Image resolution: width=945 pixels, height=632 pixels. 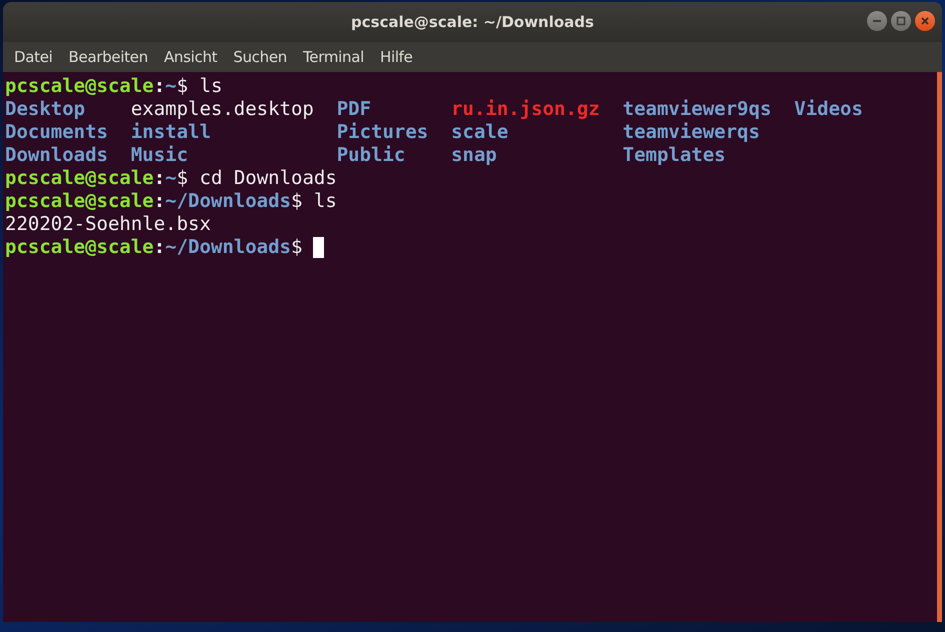 What do you see at coordinates (222, 109) in the screenshot?
I see `file-name: examples.desktop` at bounding box center [222, 109].